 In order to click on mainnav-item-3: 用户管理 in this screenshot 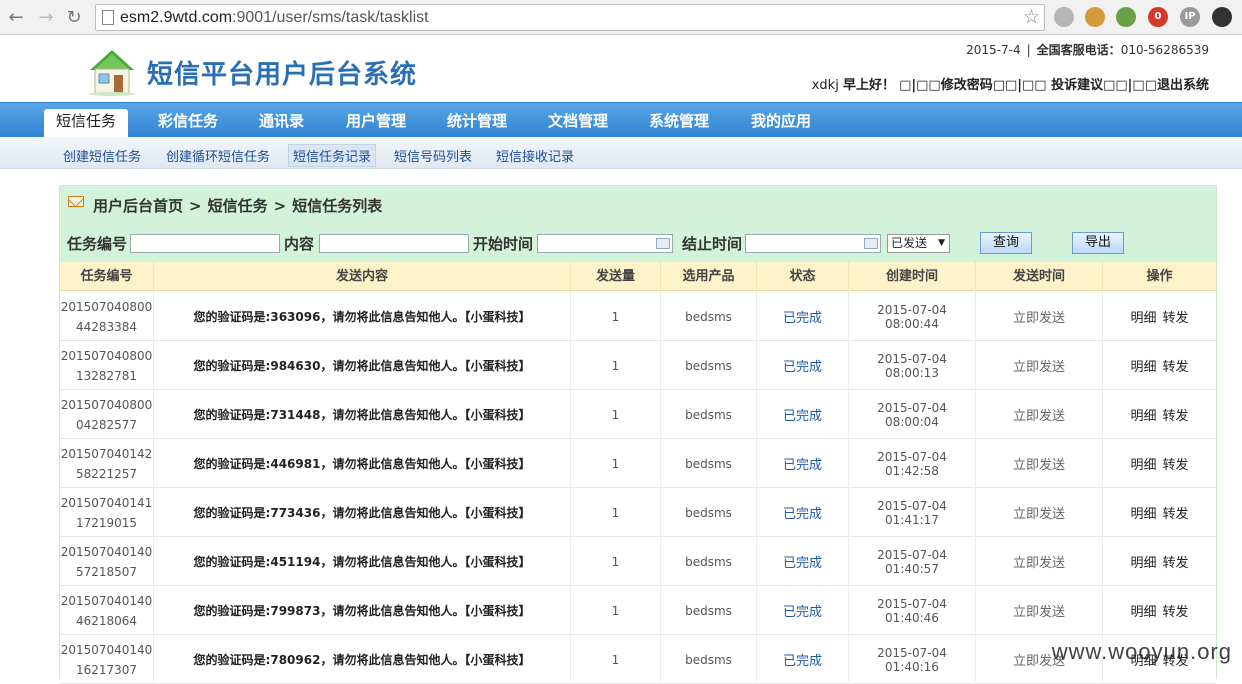, I will do `click(376, 123)`.